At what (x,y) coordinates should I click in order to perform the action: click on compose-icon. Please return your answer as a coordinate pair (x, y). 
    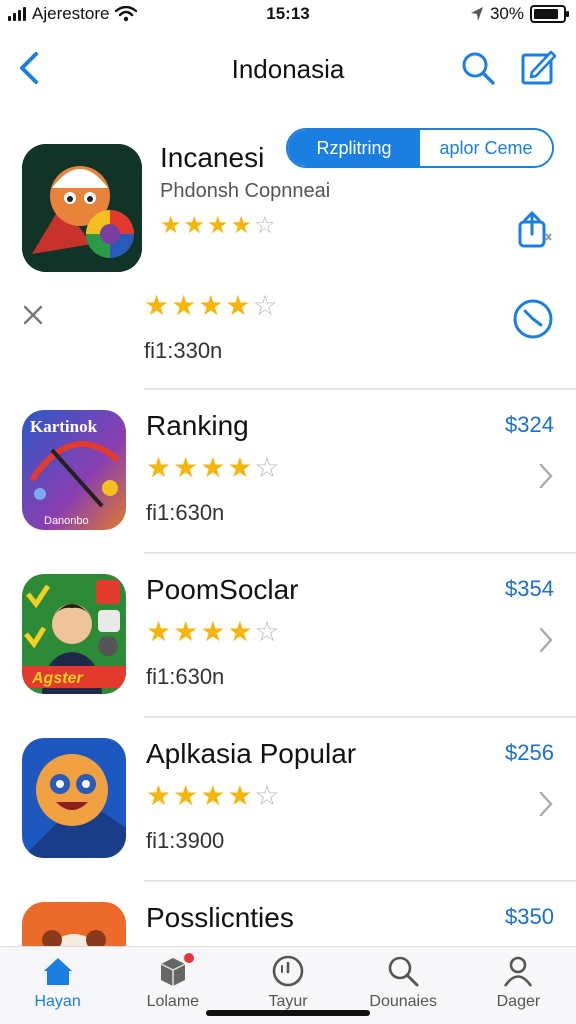
    Looking at the image, I should click on (538, 68).